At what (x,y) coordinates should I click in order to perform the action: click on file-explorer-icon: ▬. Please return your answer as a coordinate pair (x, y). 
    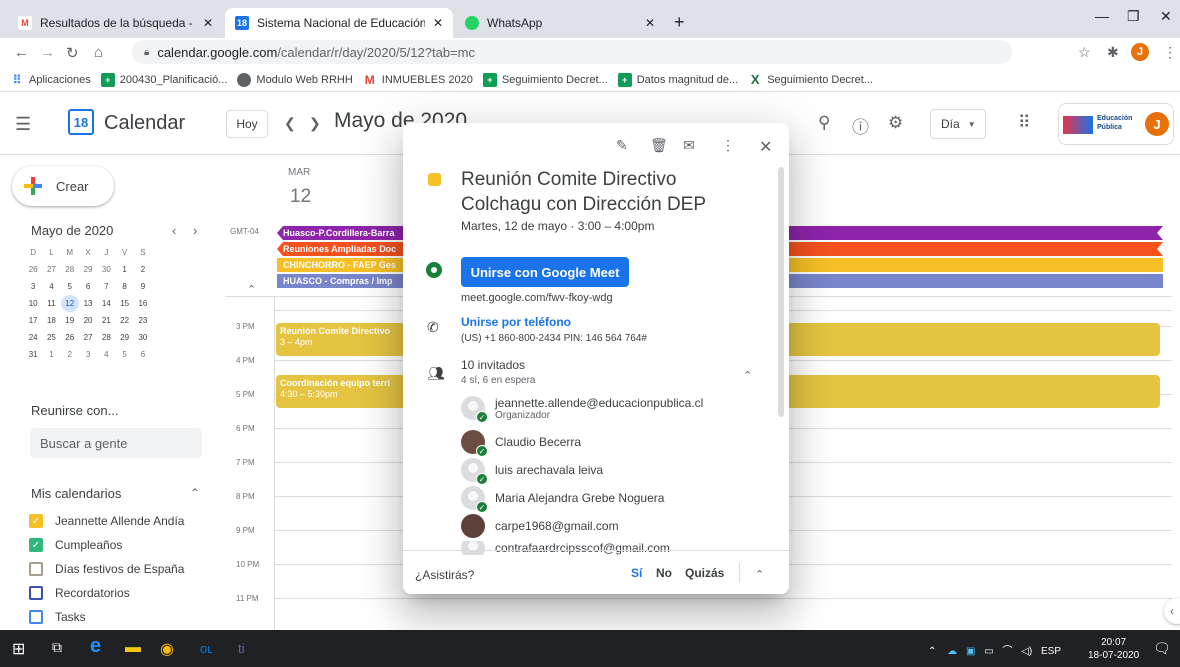
    Looking at the image, I should click on (133, 648).